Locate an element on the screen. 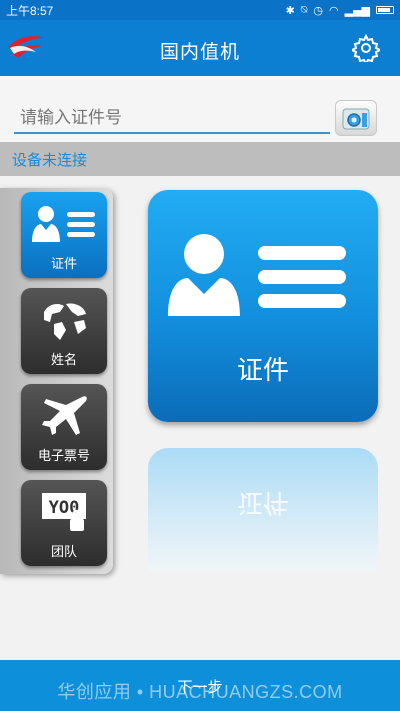 Image resolution: width=400 pixels, height=711 pixels. menu-item-label: 团队 is located at coordinates (63, 552).